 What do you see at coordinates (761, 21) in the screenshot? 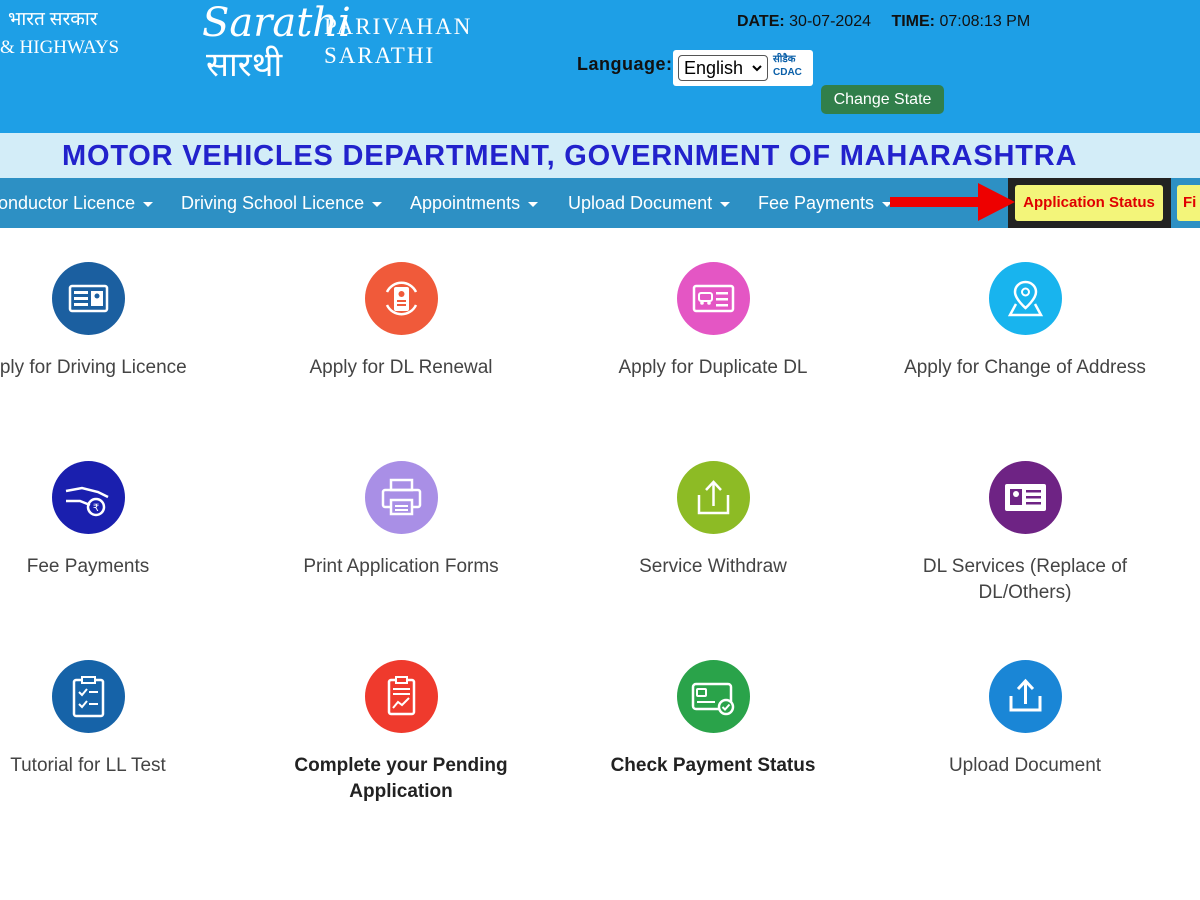
I see `date-label: DATE:` at bounding box center [761, 21].